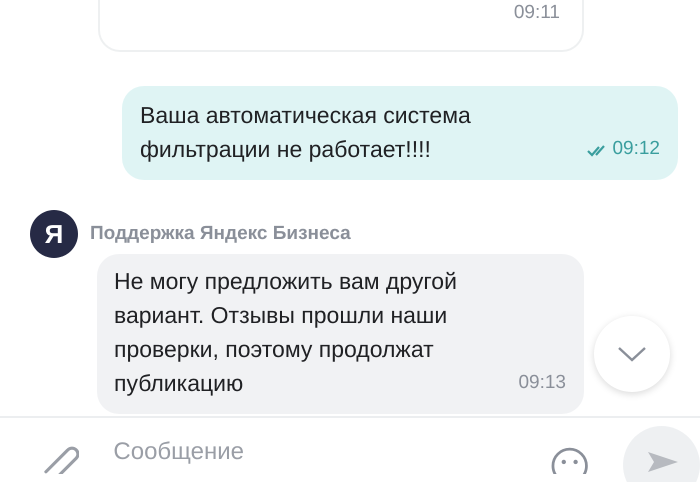 The image size is (700, 482). I want to click on message-time: 09:13, so click(542, 383).